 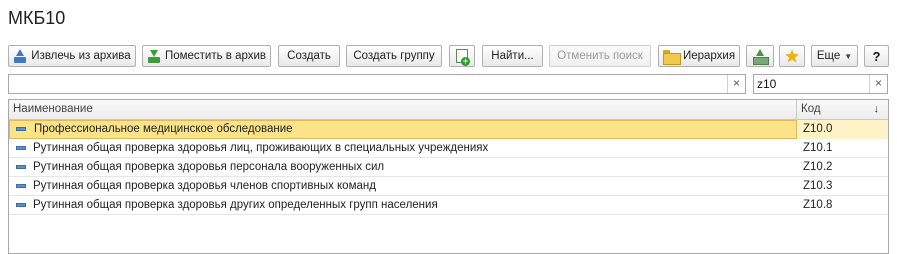 I want to click on page-title: МКБ10, so click(x=37, y=18).